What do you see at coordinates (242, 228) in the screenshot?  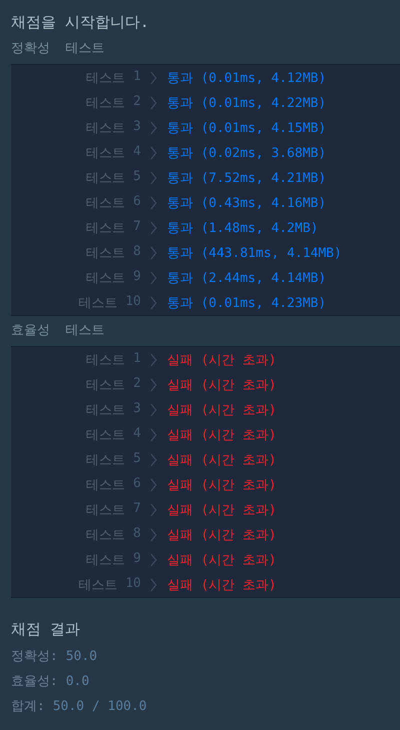 I see `test-result: 통과 (1.48ms, 4.2MB)` at bounding box center [242, 228].